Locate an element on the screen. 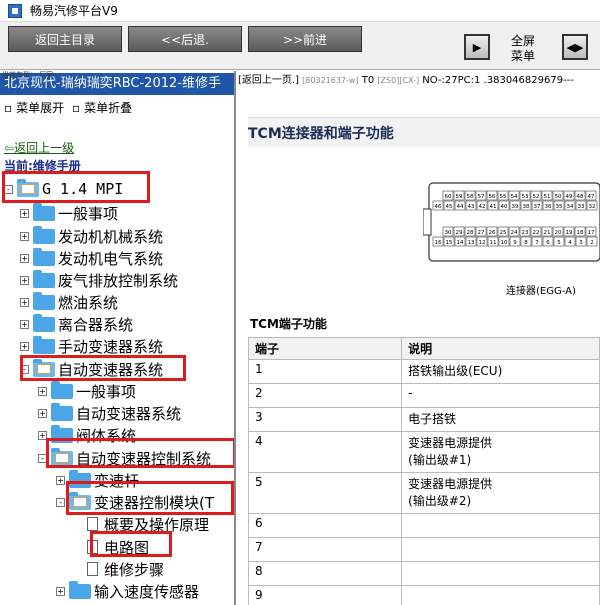 This screenshot has height=605, width=600. connector-pin: 35 is located at coordinates (559, 205).